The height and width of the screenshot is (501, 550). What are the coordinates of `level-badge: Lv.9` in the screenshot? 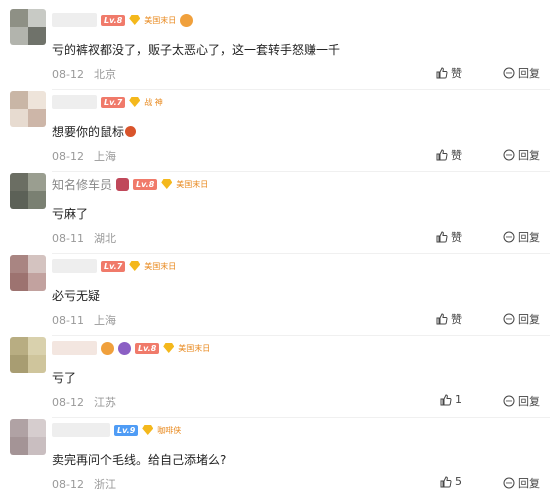 It's located at (126, 430).